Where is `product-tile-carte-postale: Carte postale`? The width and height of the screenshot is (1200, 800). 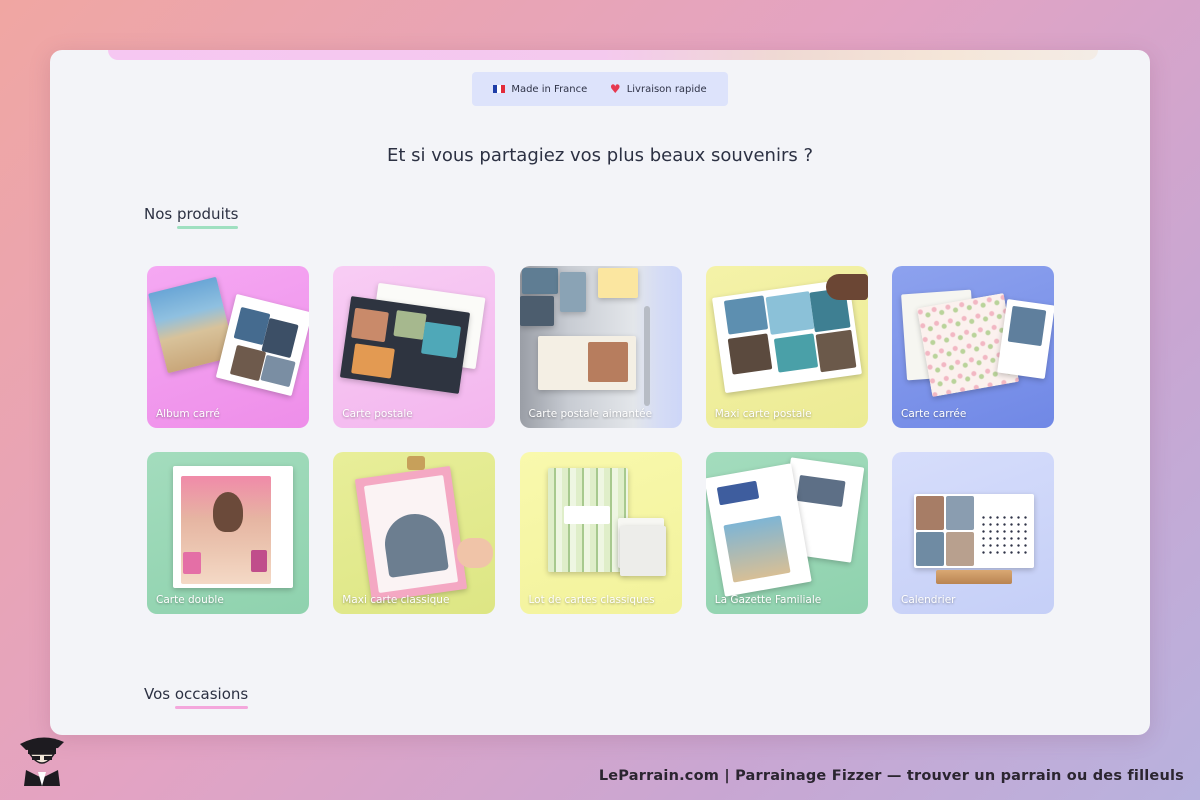
product-tile-carte-postale: Carte postale is located at coordinates (414, 347).